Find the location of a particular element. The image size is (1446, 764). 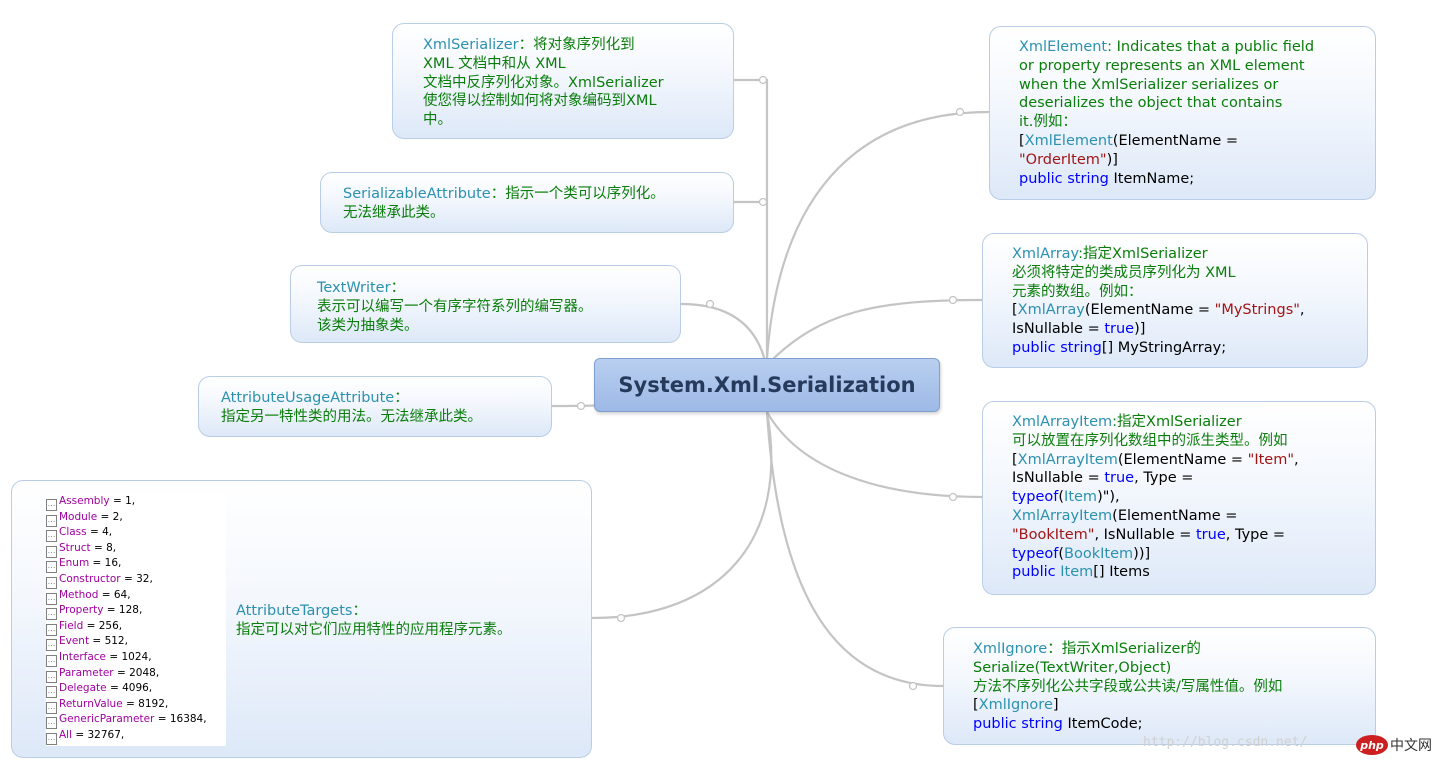

text-line: 文档中反序列化对象。XmlSerializer is located at coordinates (543, 83).